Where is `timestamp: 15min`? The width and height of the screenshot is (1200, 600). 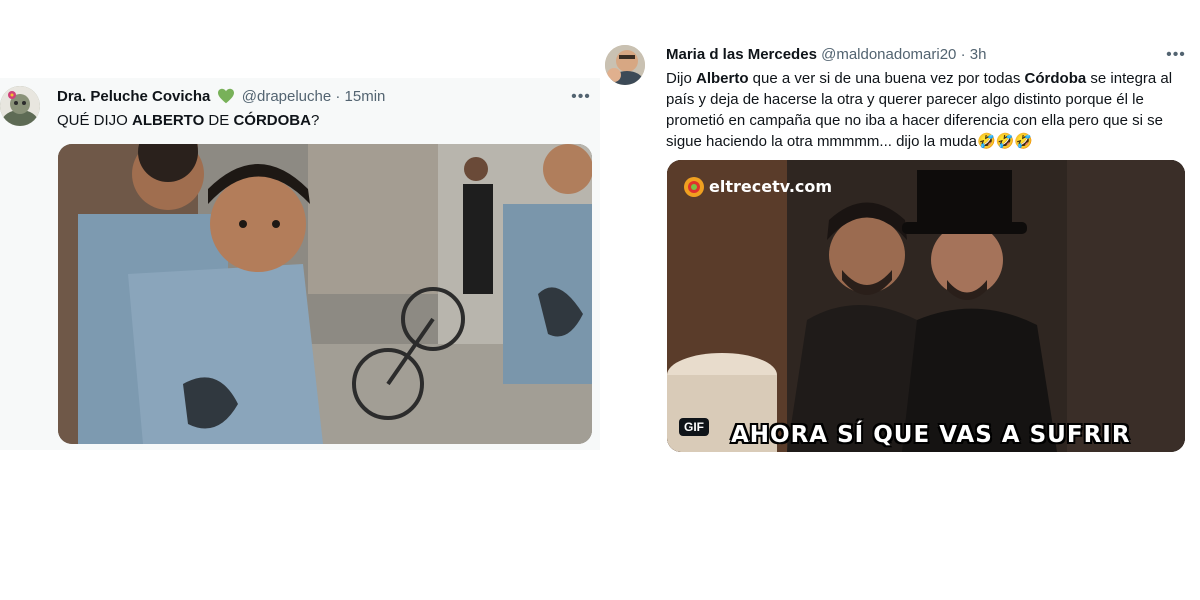
timestamp: 15min is located at coordinates (365, 96).